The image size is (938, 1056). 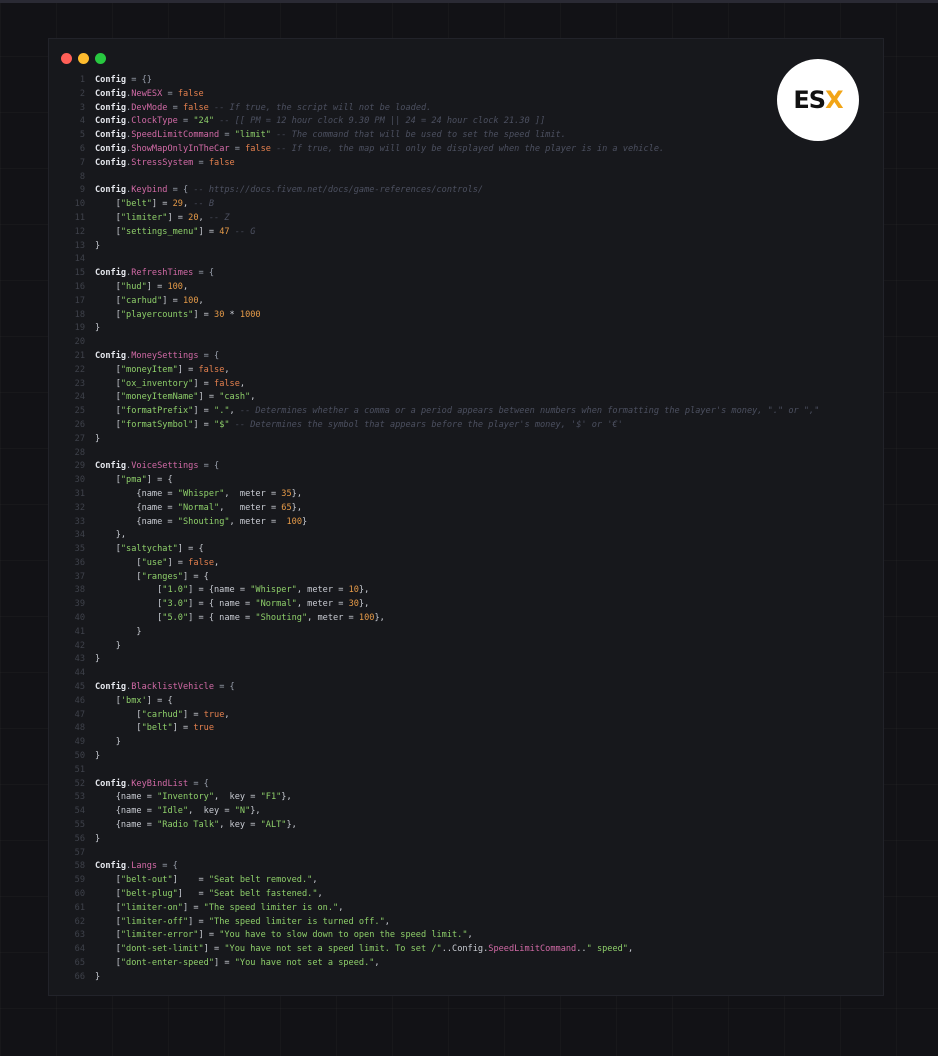 What do you see at coordinates (79, 411) in the screenshot?
I see `line-number: 25` at bounding box center [79, 411].